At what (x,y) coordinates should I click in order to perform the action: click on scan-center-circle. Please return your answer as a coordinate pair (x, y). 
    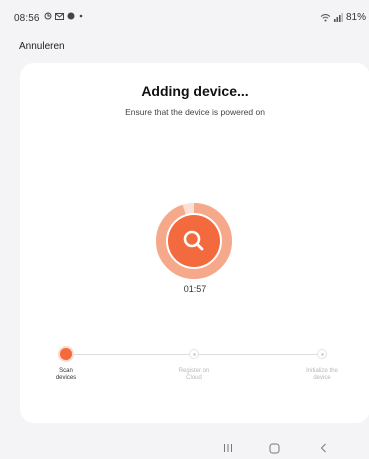
    Looking at the image, I should click on (194, 241).